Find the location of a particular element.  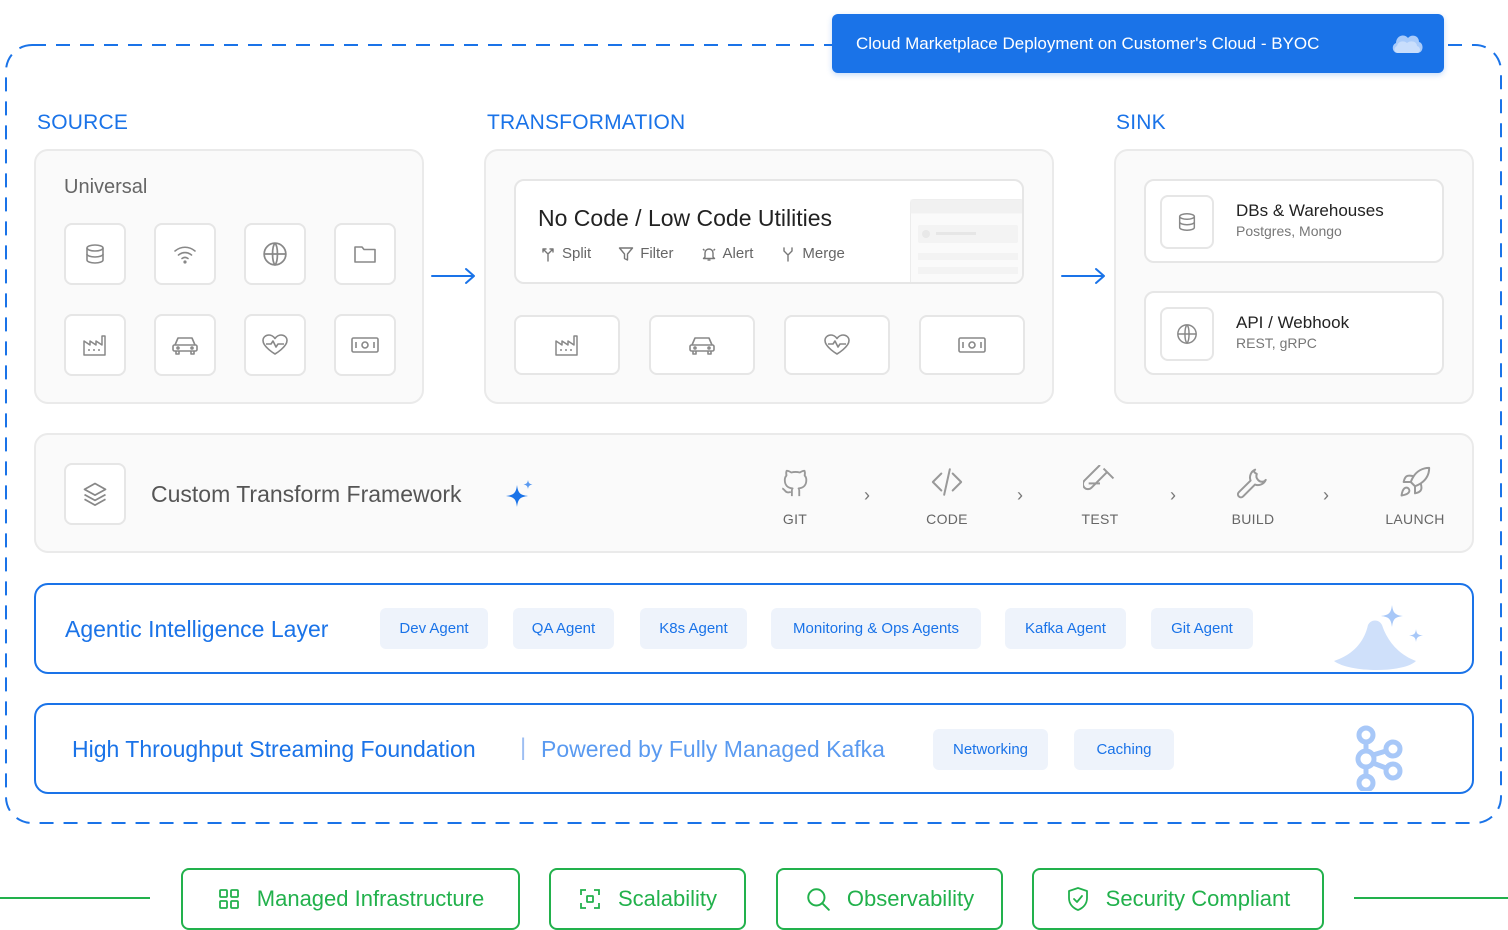

utility-filter: Filter is located at coordinates (646, 253).